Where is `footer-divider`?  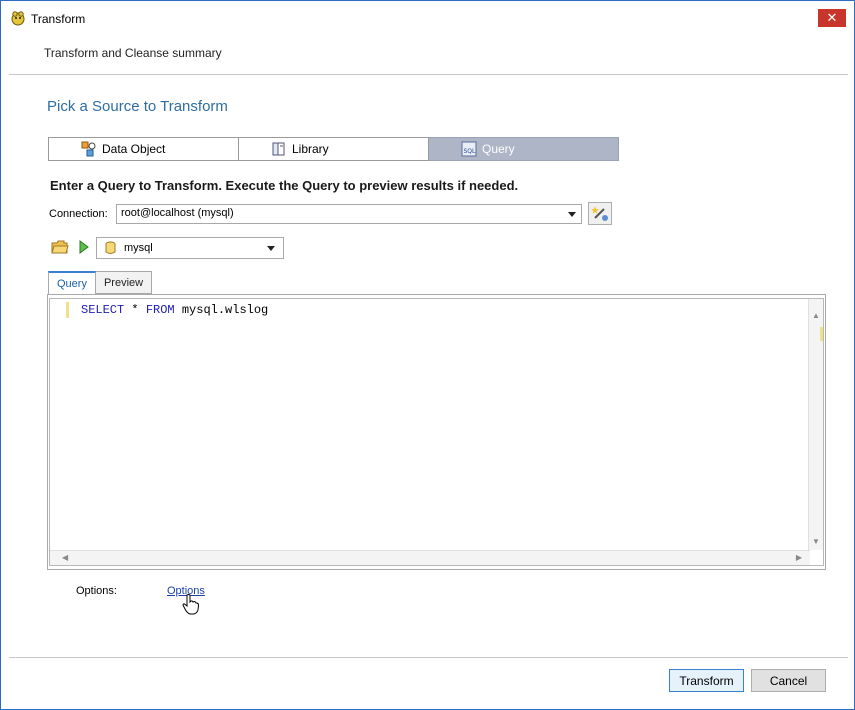
footer-divider is located at coordinates (428, 657).